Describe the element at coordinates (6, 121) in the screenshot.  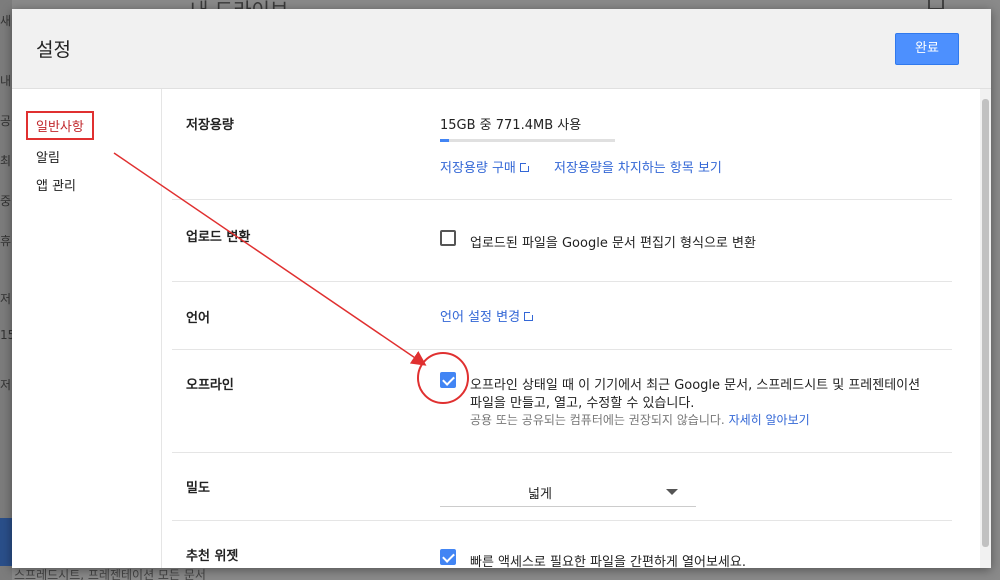
I see `bg-fragment: 공` at that location.